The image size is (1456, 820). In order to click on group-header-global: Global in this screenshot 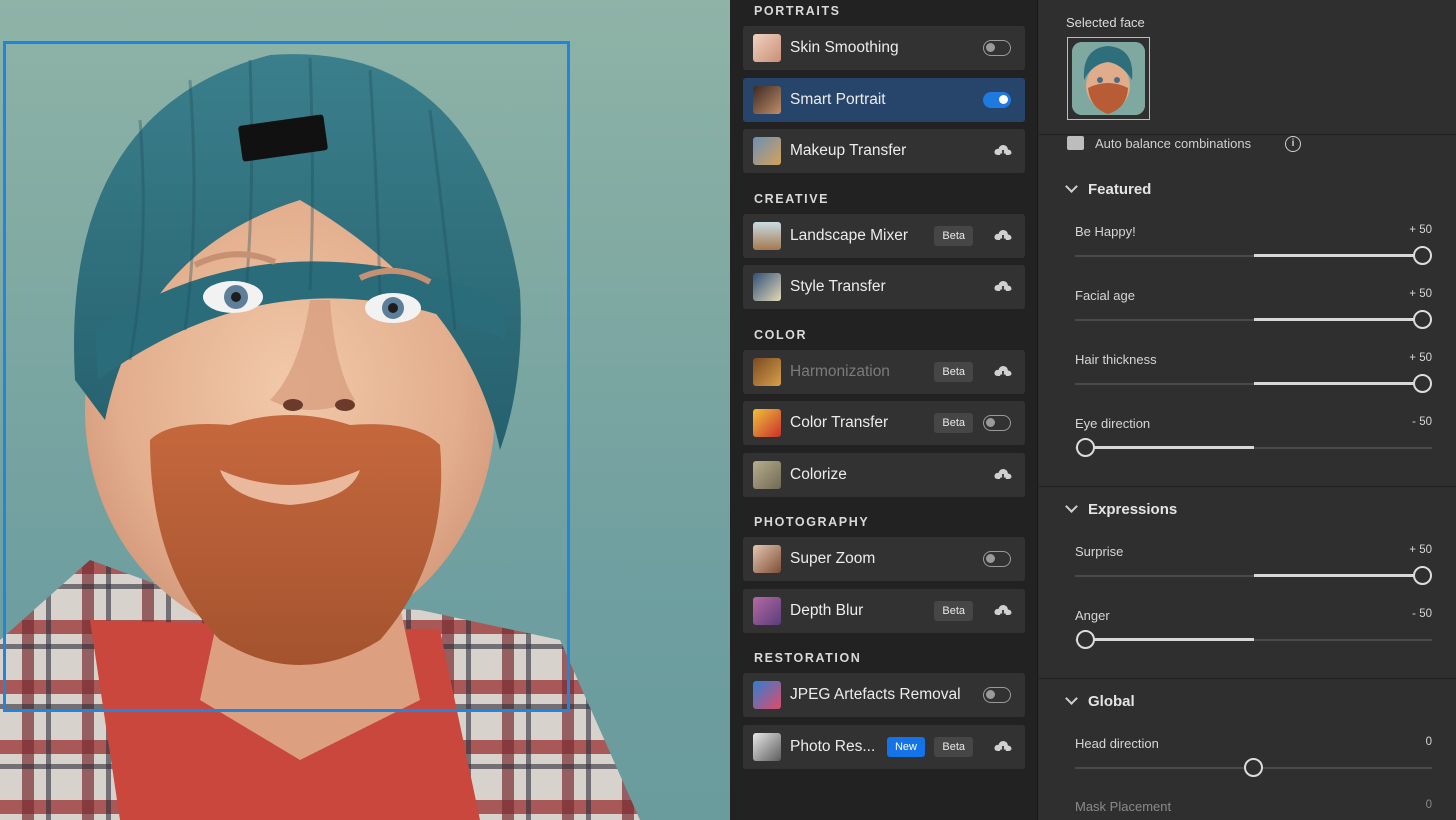, I will do `click(1100, 701)`.